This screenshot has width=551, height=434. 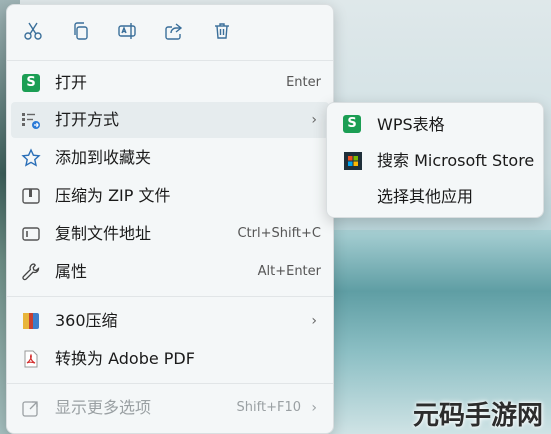 I want to click on submenu-item-wps-spreadsheet: S WPS表格, so click(x=435, y=125).